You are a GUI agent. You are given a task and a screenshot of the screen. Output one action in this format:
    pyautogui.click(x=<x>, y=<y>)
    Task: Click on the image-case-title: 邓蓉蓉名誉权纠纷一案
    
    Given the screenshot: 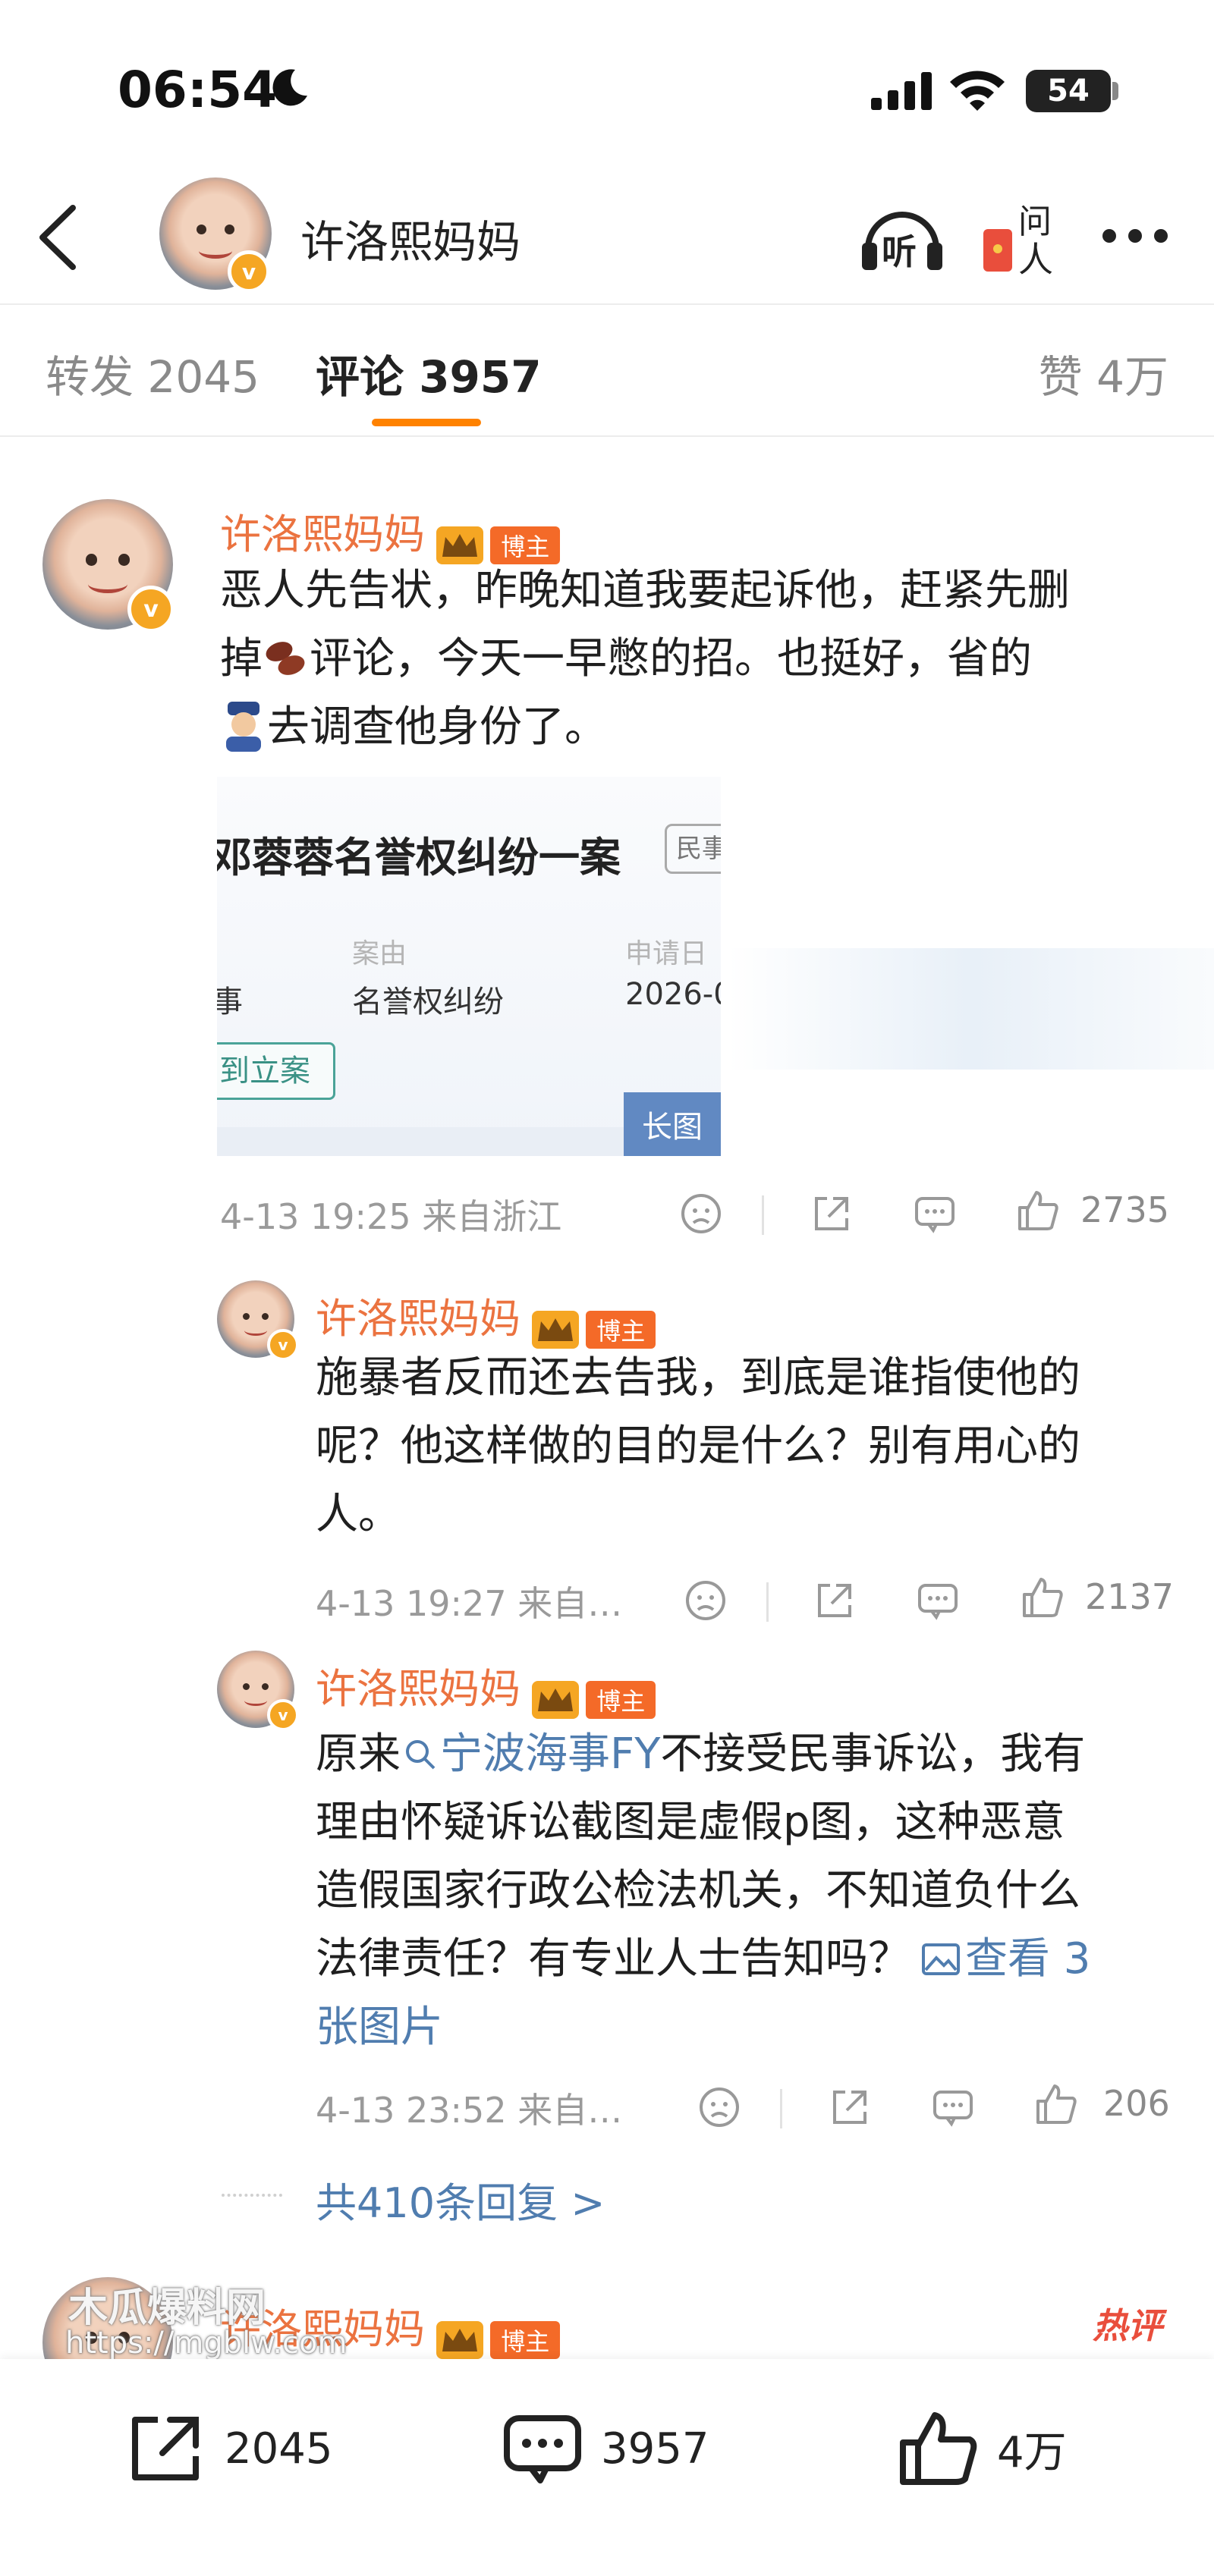 What is the action you would take?
    pyautogui.click(x=419, y=857)
    